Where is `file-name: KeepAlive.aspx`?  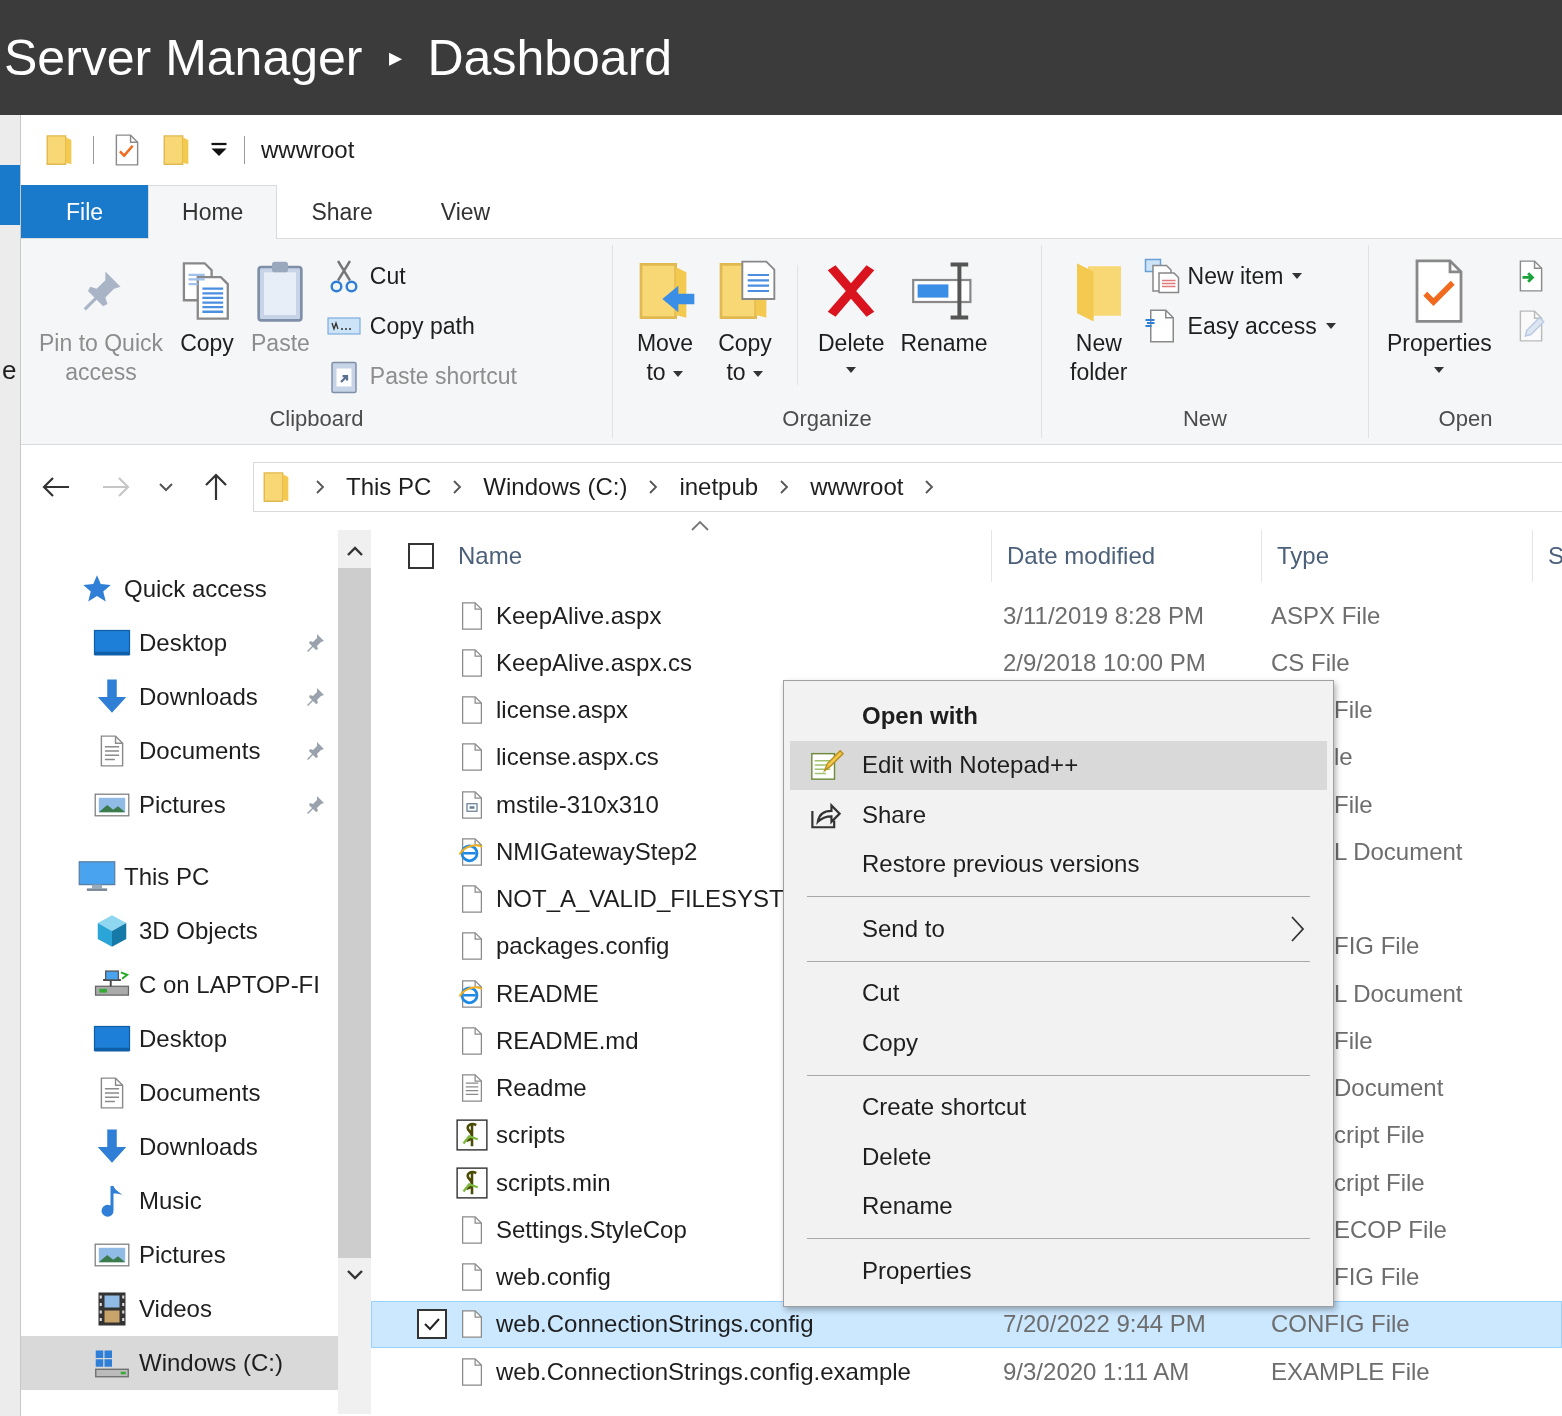
file-name: KeepAlive.aspx is located at coordinates (579, 615).